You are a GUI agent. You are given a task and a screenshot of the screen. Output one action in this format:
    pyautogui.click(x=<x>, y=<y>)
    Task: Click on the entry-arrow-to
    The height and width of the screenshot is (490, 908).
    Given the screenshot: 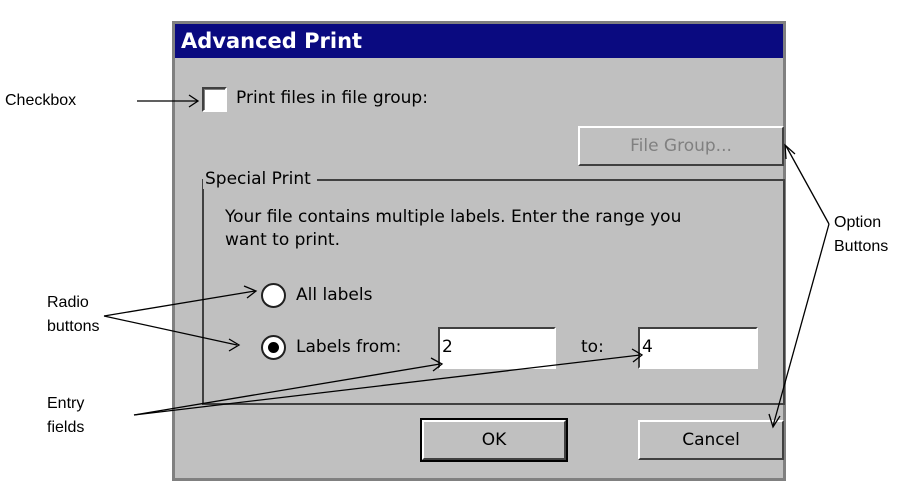 What is the action you would take?
    pyautogui.click(x=387, y=385)
    